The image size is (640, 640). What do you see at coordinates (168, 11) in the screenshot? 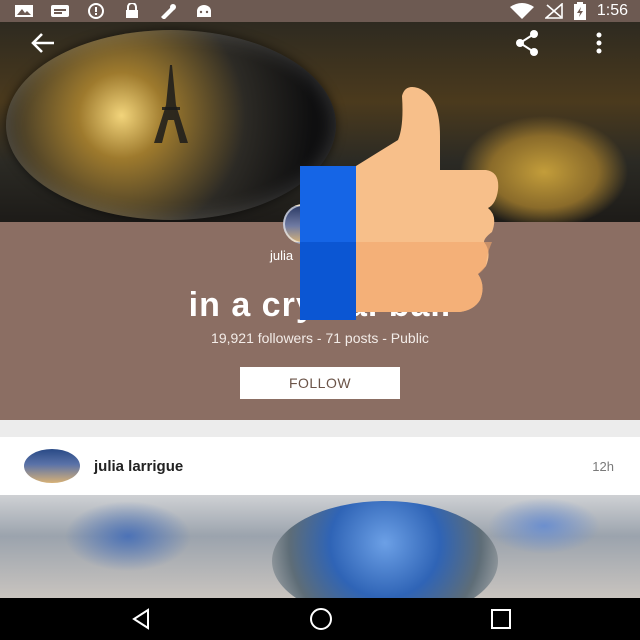
I see `tools-icon` at bounding box center [168, 11].